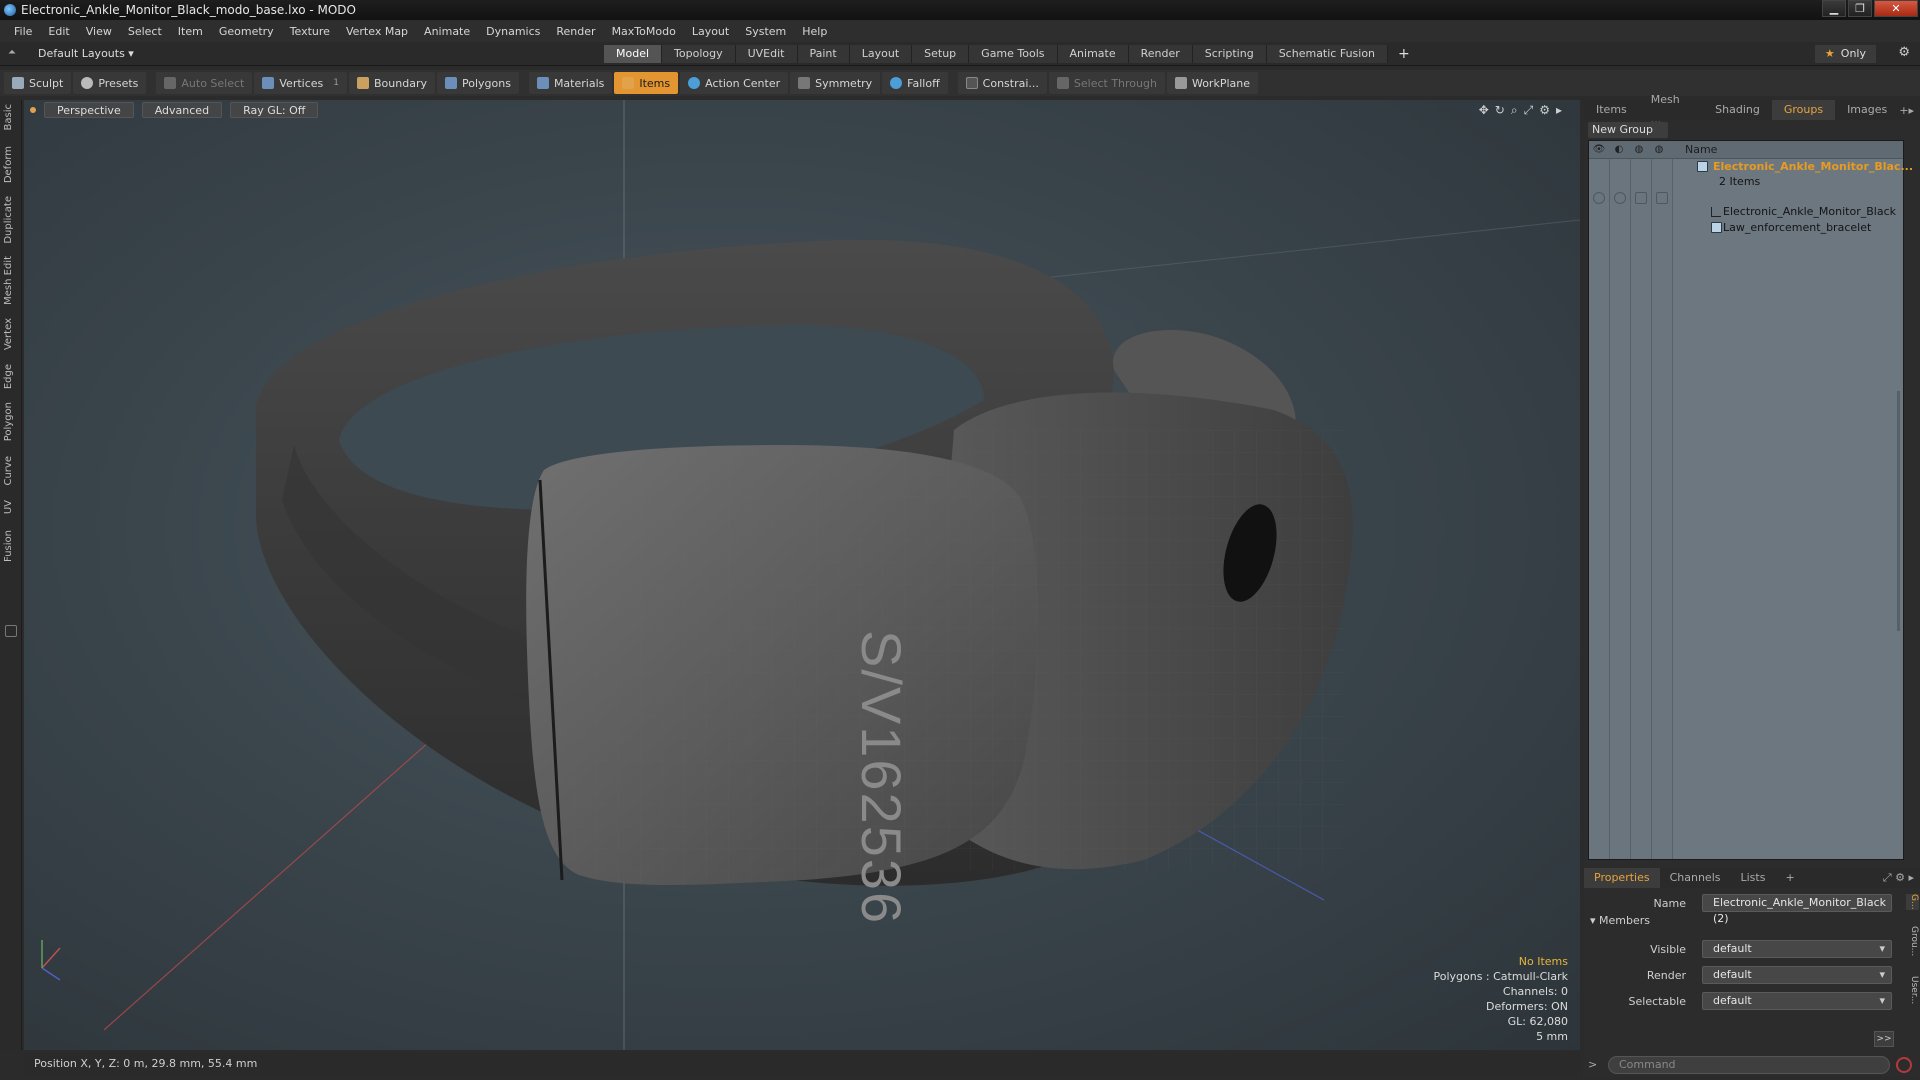 The width and height of the screenshot is (1920, 1080). I want to click on maximize-icon: ❐, so click(1860, 8).